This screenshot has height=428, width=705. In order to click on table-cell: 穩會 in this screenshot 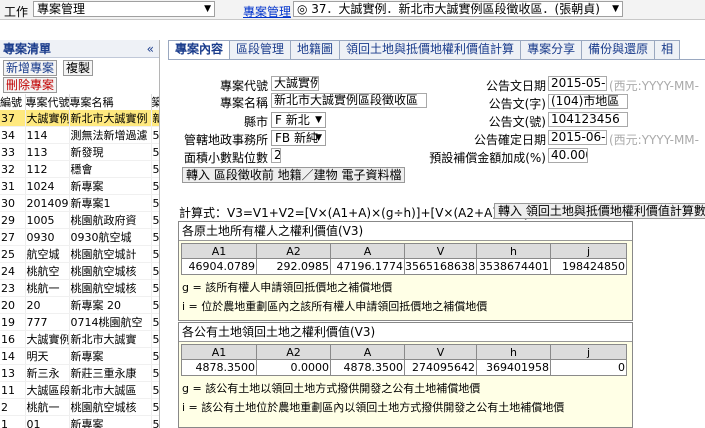, I will do `click(110, 169)`.